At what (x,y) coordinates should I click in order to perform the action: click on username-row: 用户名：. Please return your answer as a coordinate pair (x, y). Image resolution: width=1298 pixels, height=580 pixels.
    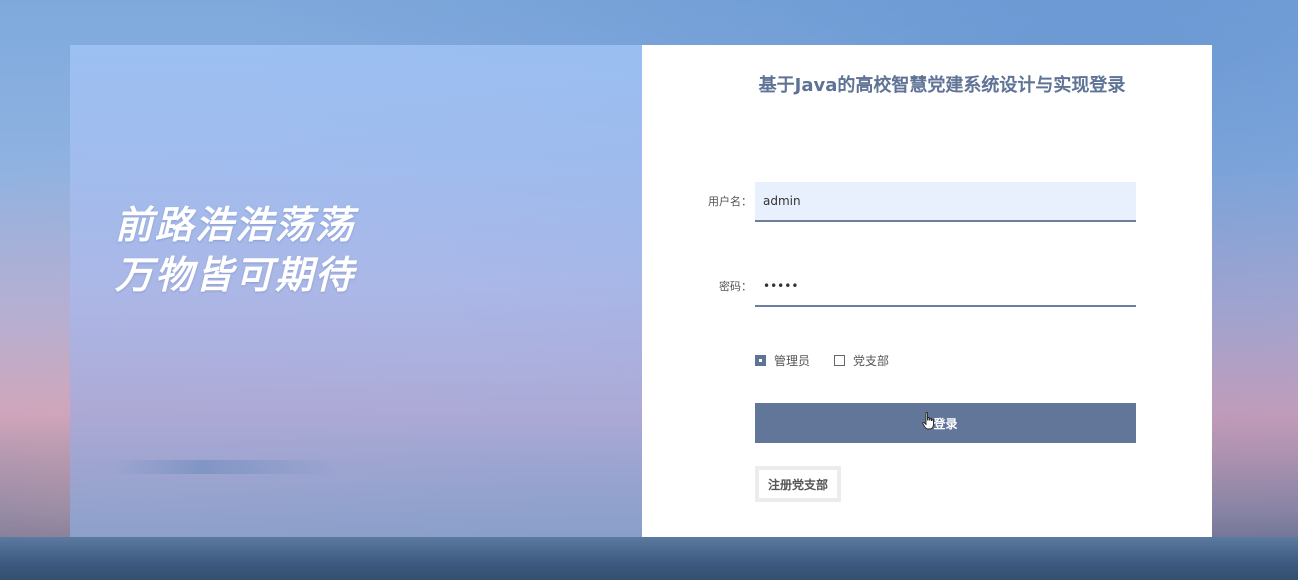
    Looking at the image, I should click on (927, 202).